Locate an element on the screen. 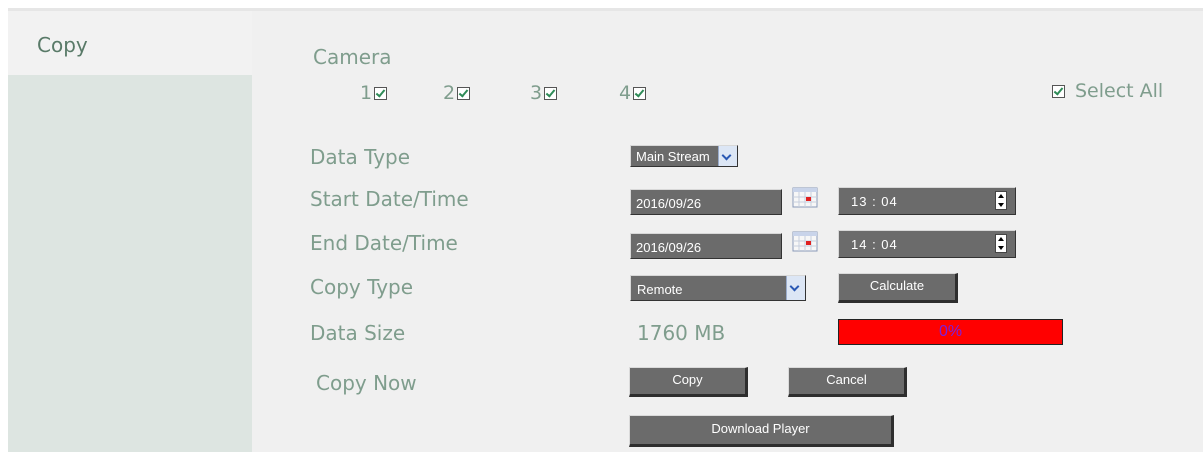 The image size is (1203, 452). progress-percent-text: 0% is located at coordinates (950, 331).